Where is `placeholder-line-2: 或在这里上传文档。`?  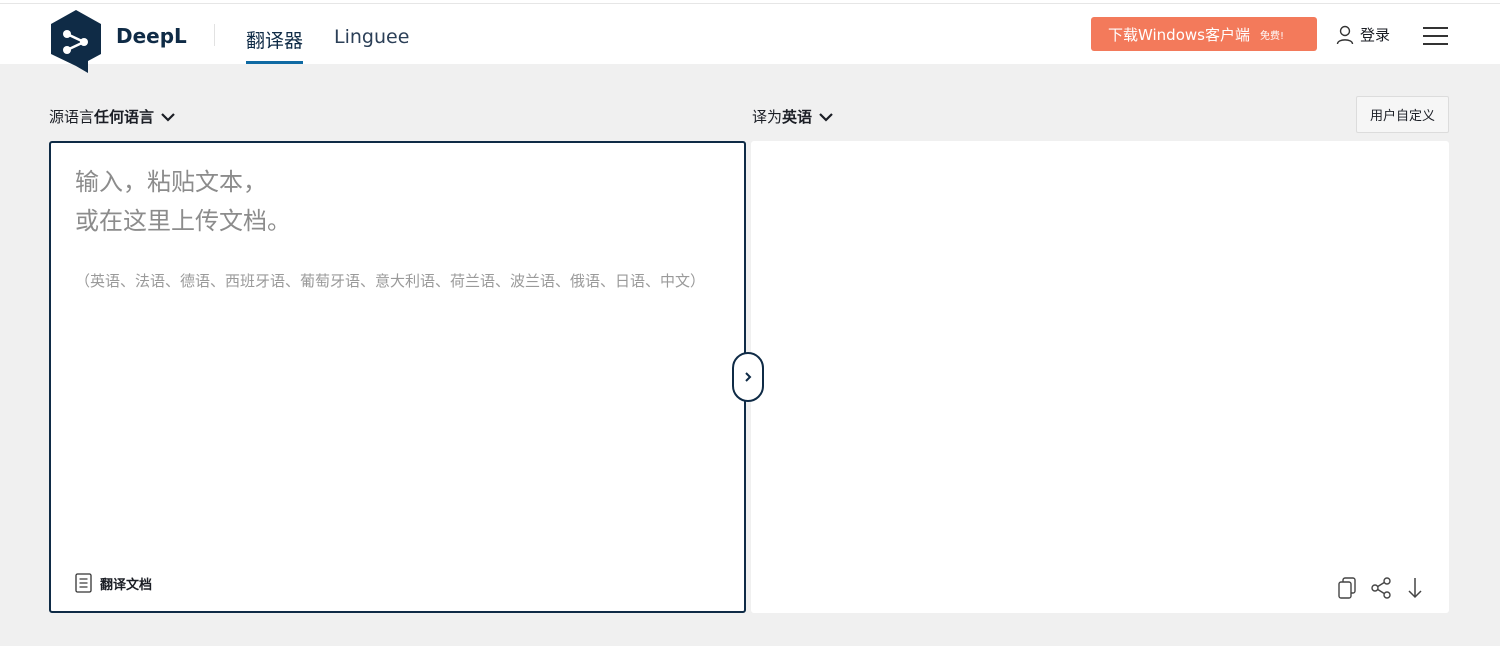
placeholder-line-2: 或在这里上传文档。 is located at coordinates (183, 221).